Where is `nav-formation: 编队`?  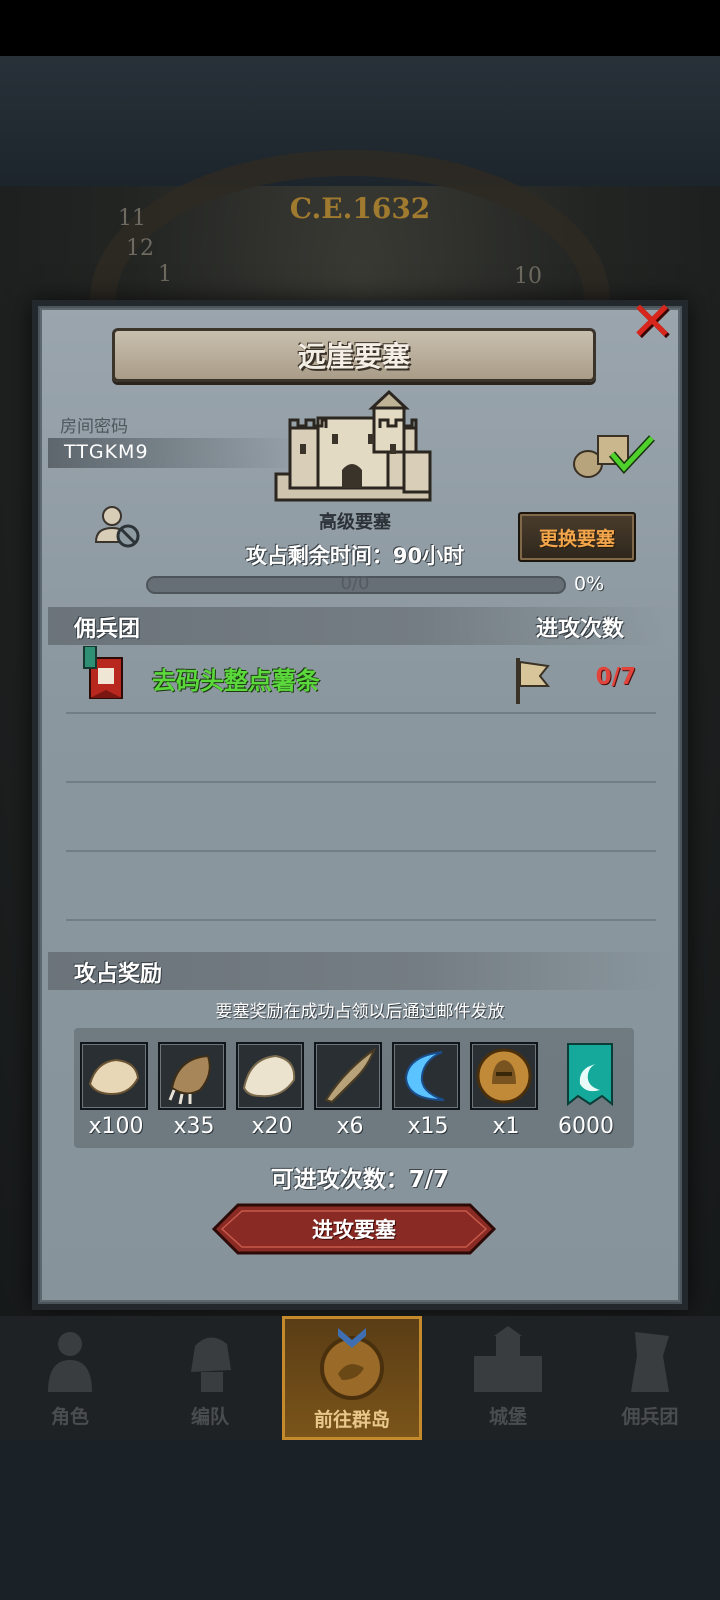 nav-formation: 编队 is located at coordinates (210, 1378).